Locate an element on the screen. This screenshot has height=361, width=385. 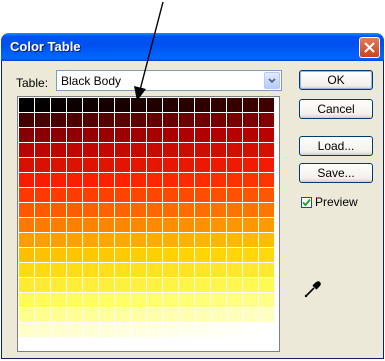
dropdown-button is located at coordinates (272, 80).